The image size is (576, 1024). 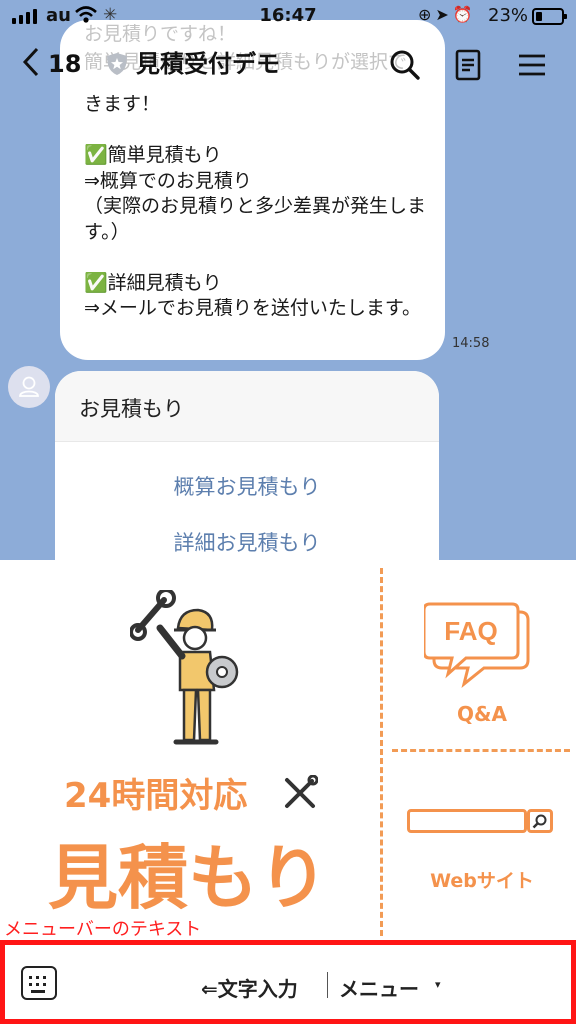 I want to click on rich-menu-divider-vertical, so click(x=381, y=752).